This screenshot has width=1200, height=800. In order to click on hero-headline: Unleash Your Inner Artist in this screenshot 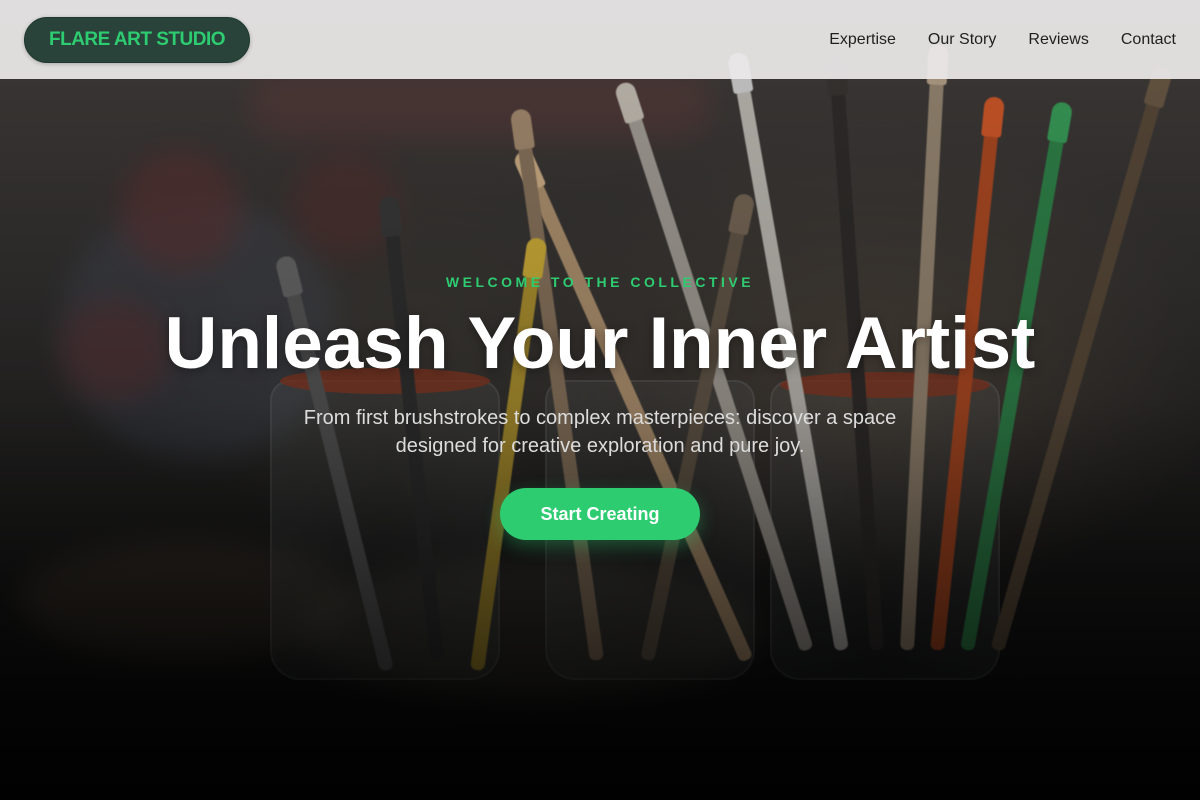, I will do `click(600, 343)`.